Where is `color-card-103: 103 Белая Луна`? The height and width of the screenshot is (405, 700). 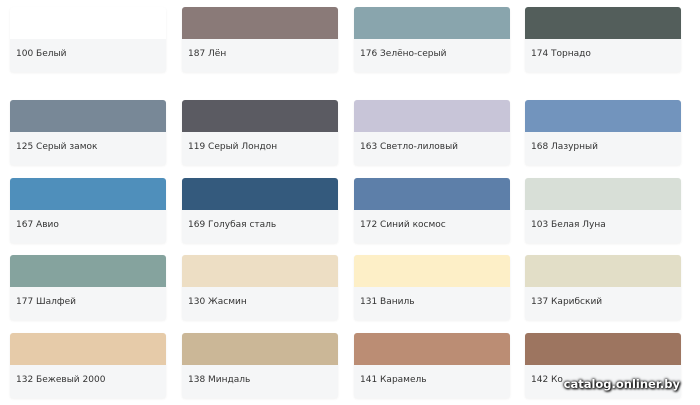
color-card-103: 103 Белая Луна is located at coordinates (603, 210).